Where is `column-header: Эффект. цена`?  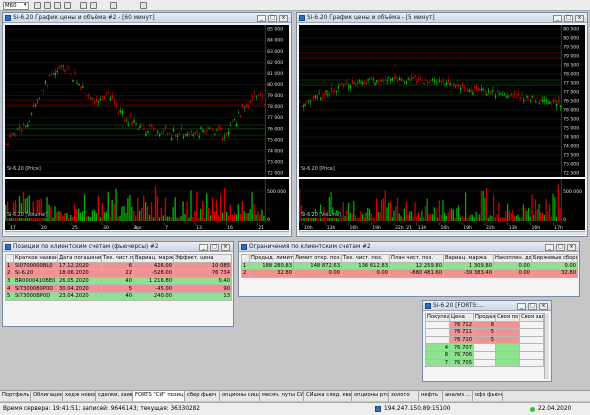
column-header: Эффект. цена is located at coordinates (202, 258).